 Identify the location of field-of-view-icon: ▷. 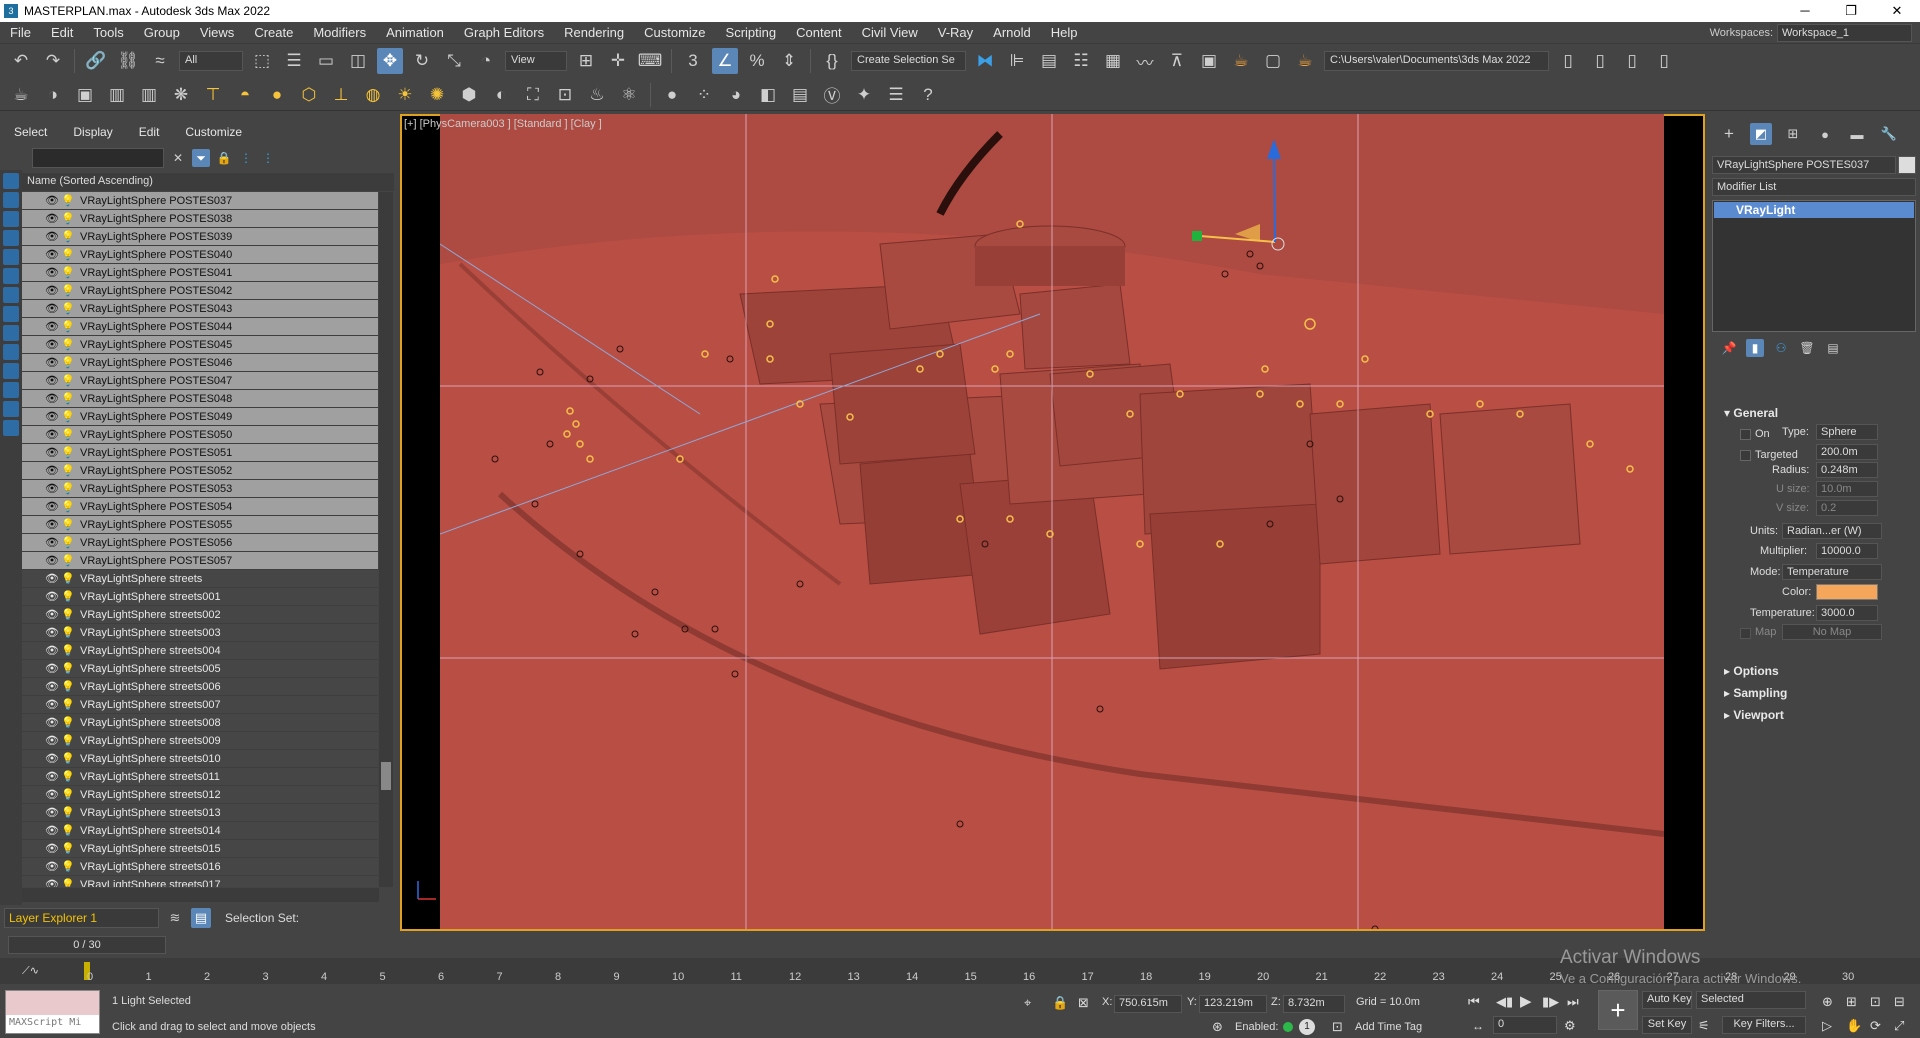
(1827, 1026).